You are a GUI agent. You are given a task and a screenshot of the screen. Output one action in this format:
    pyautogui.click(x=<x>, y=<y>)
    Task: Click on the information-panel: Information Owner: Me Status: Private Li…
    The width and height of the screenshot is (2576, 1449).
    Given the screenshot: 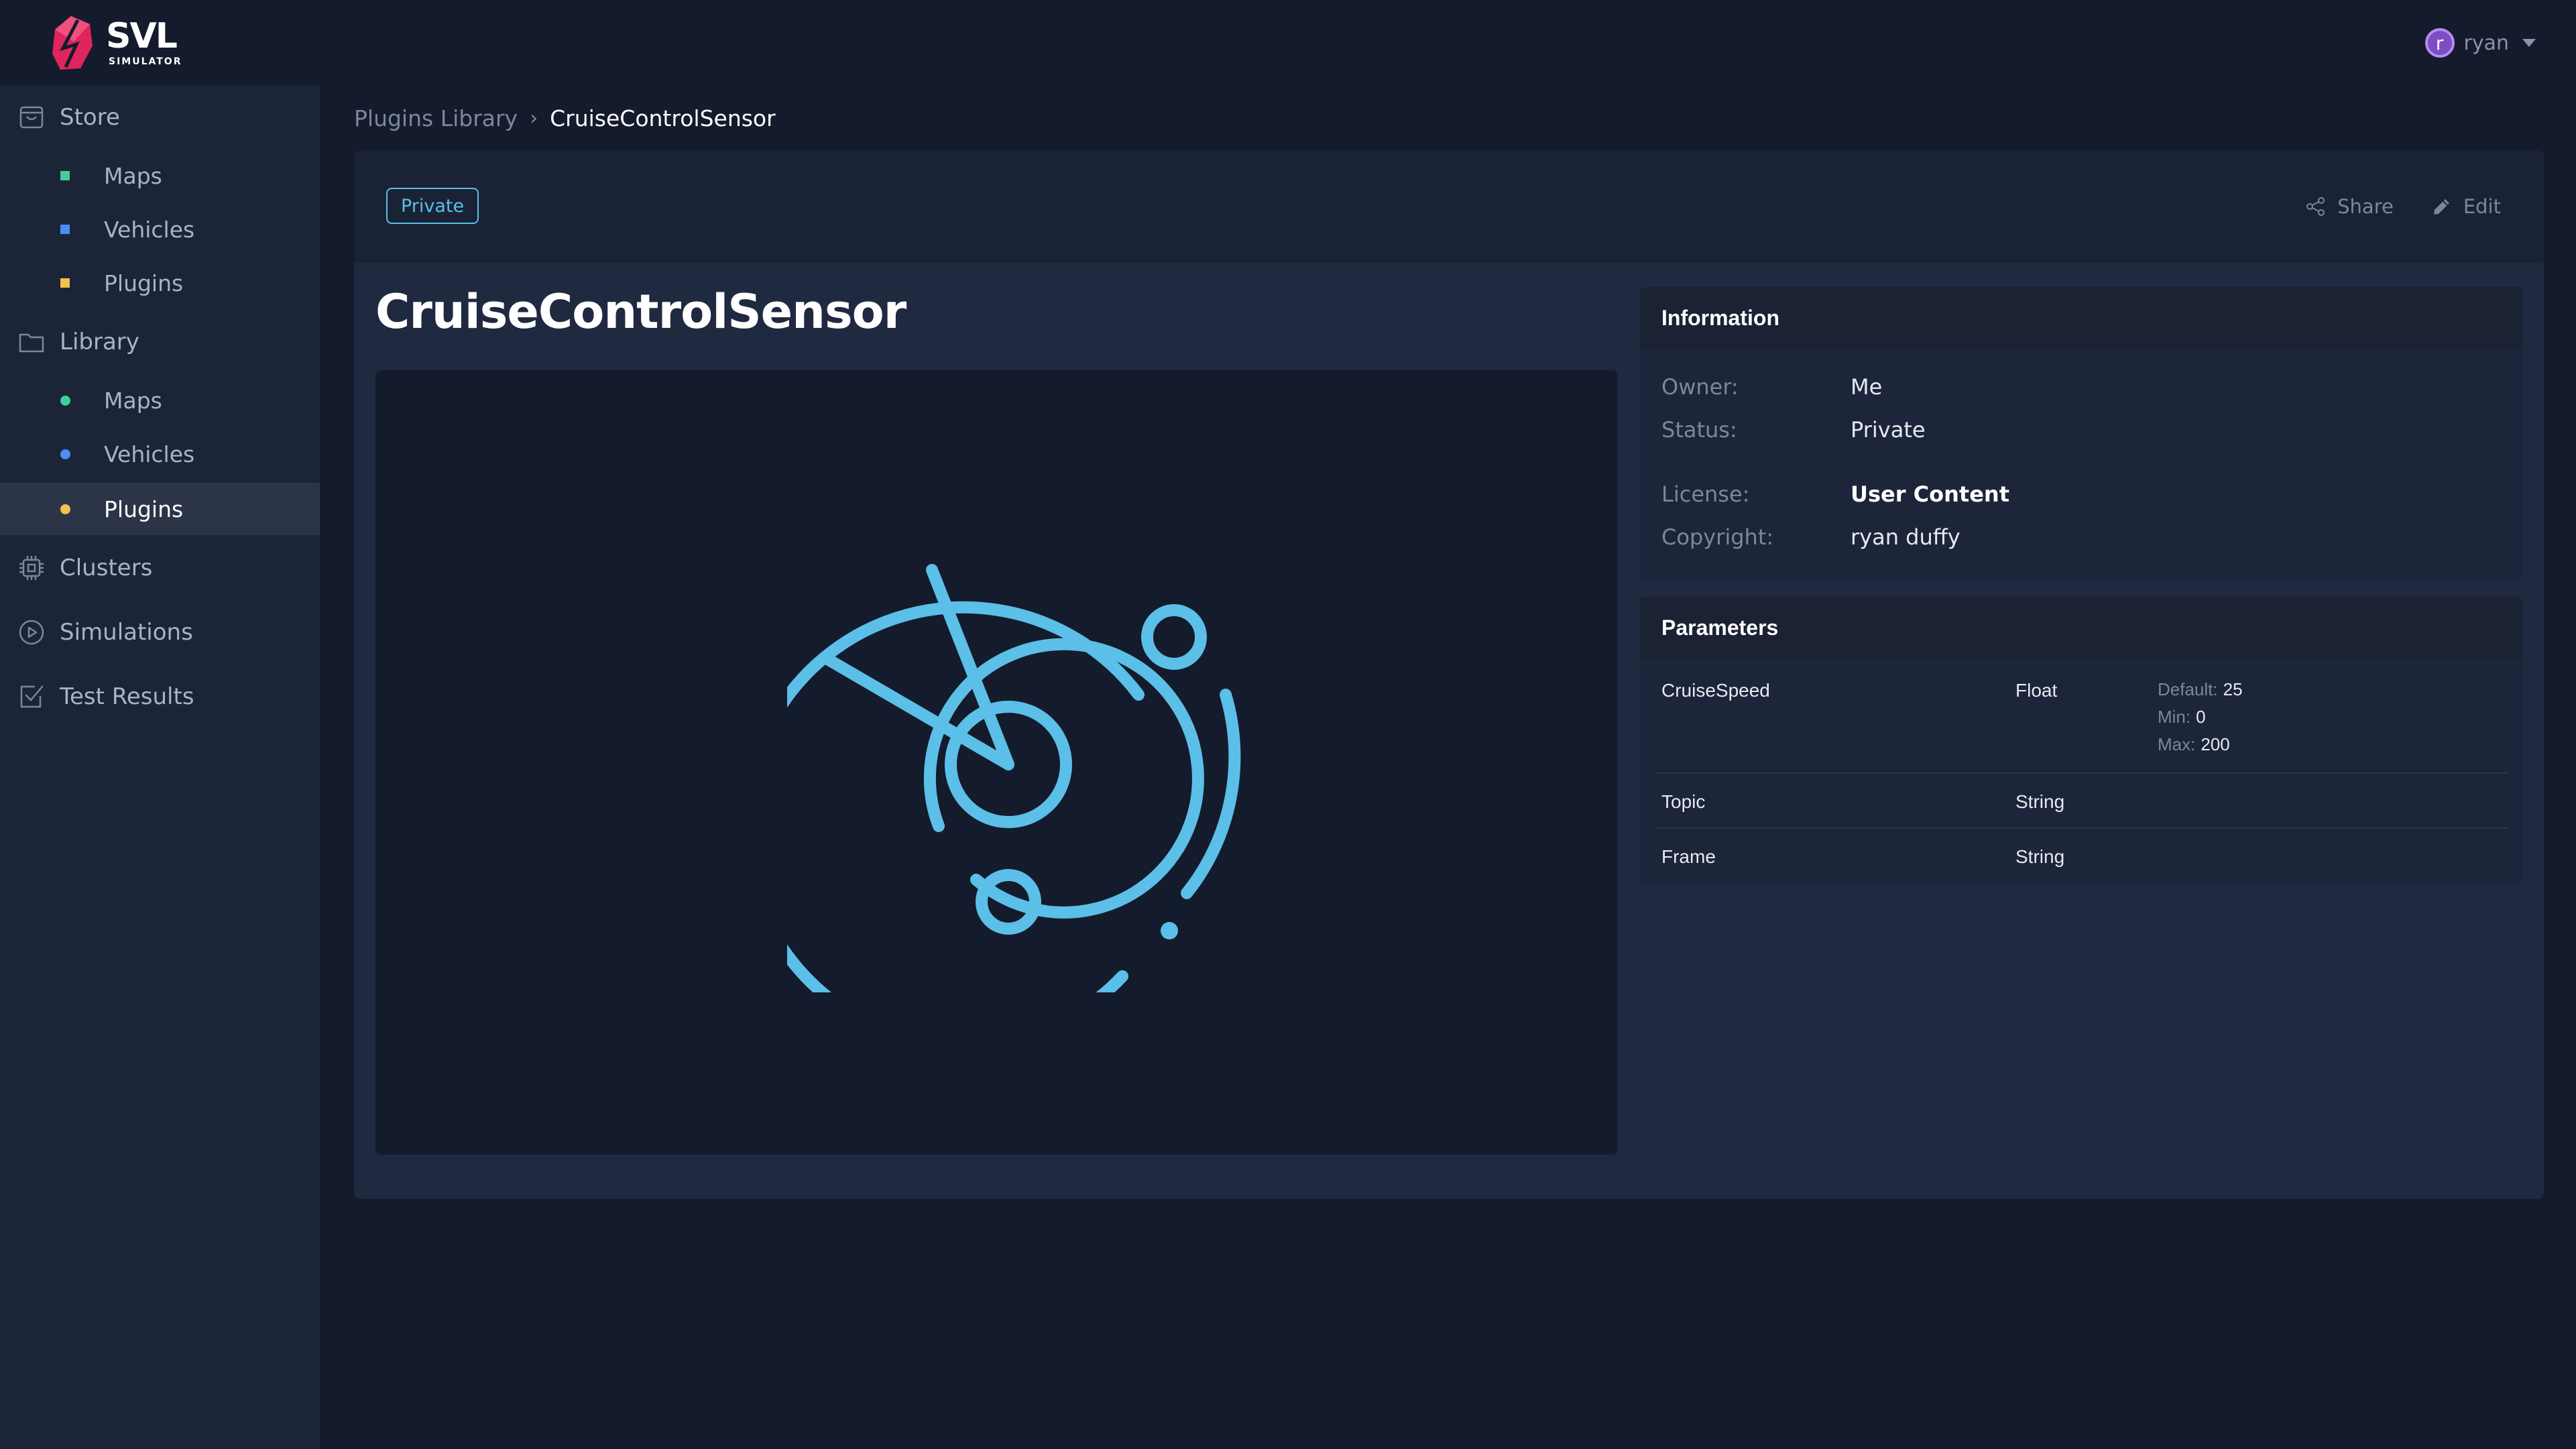 What is the action you would take?
    pyautogui.click(x=2081, y=435)
    